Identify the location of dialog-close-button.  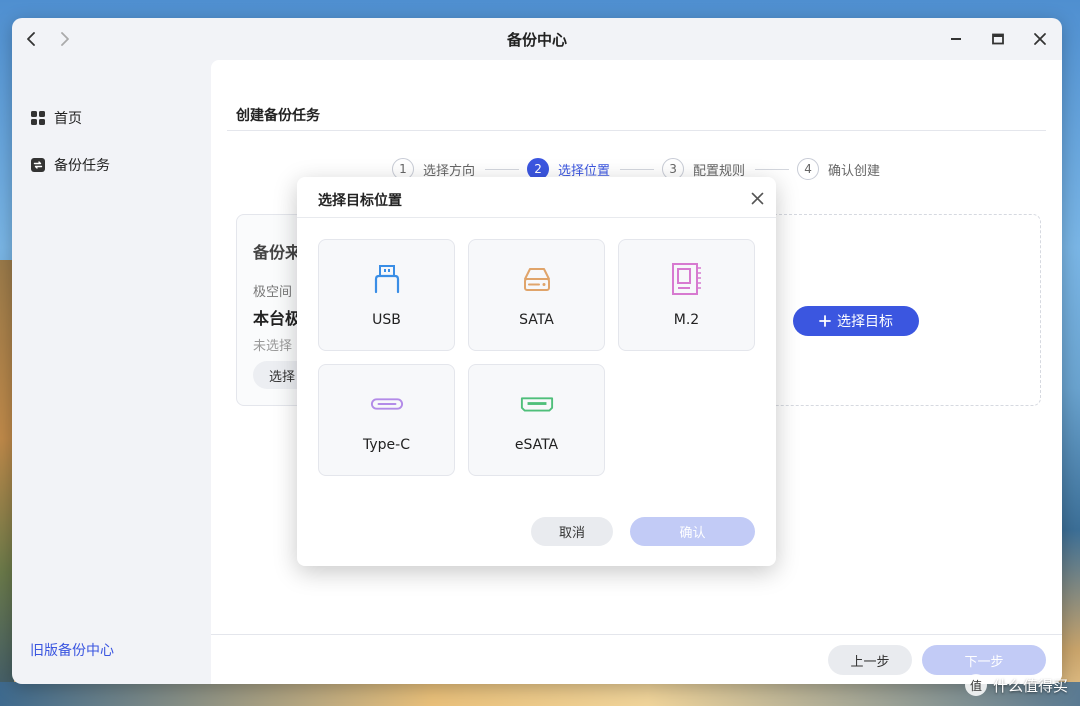
(757, 198).